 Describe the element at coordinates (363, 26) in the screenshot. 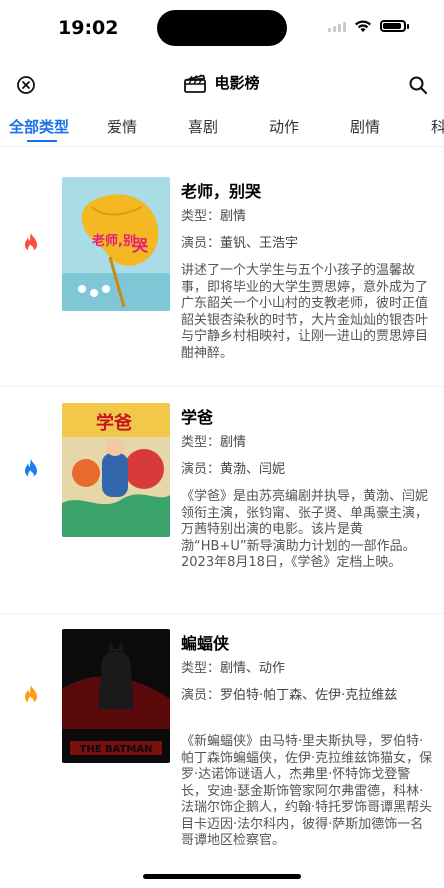

I see `wifi-icon` at that location.